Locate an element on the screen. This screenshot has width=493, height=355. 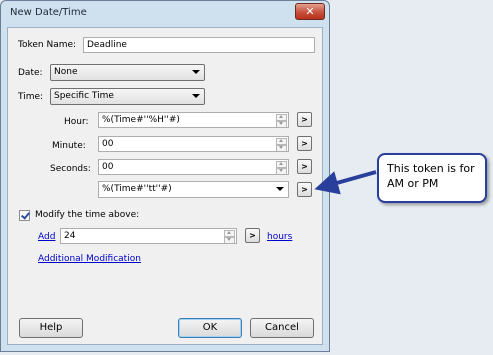
ampm-combo: %(Time#''tt''#) is located at coordinates (193, 189).